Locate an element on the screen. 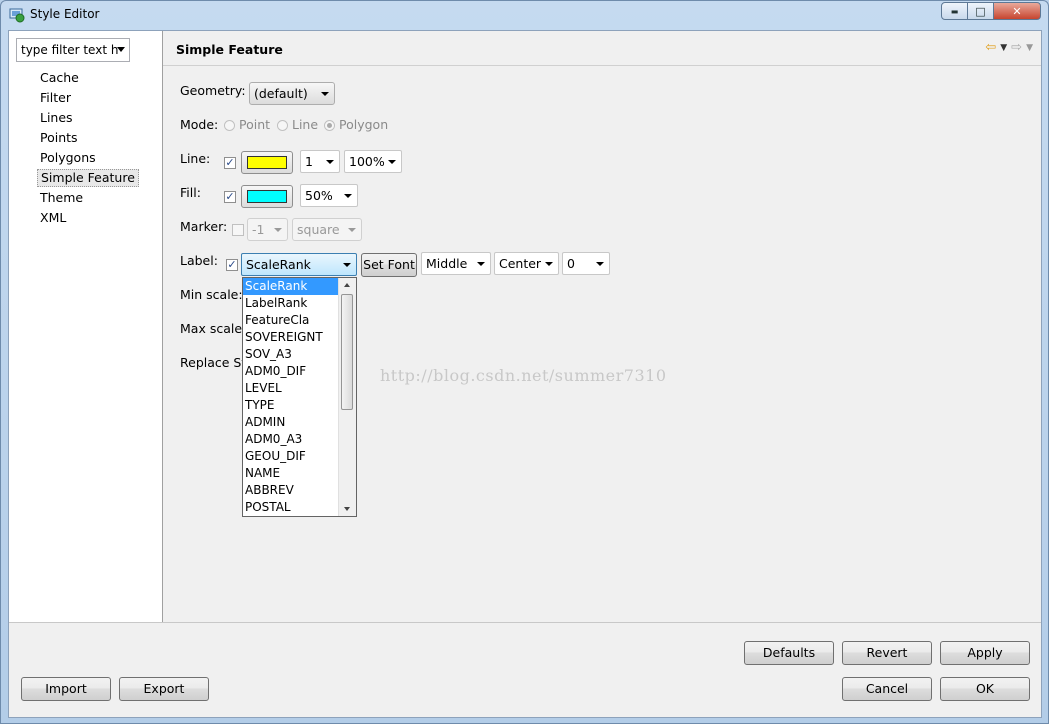  replace-label: Replace St is located at coordinates (213, 362).